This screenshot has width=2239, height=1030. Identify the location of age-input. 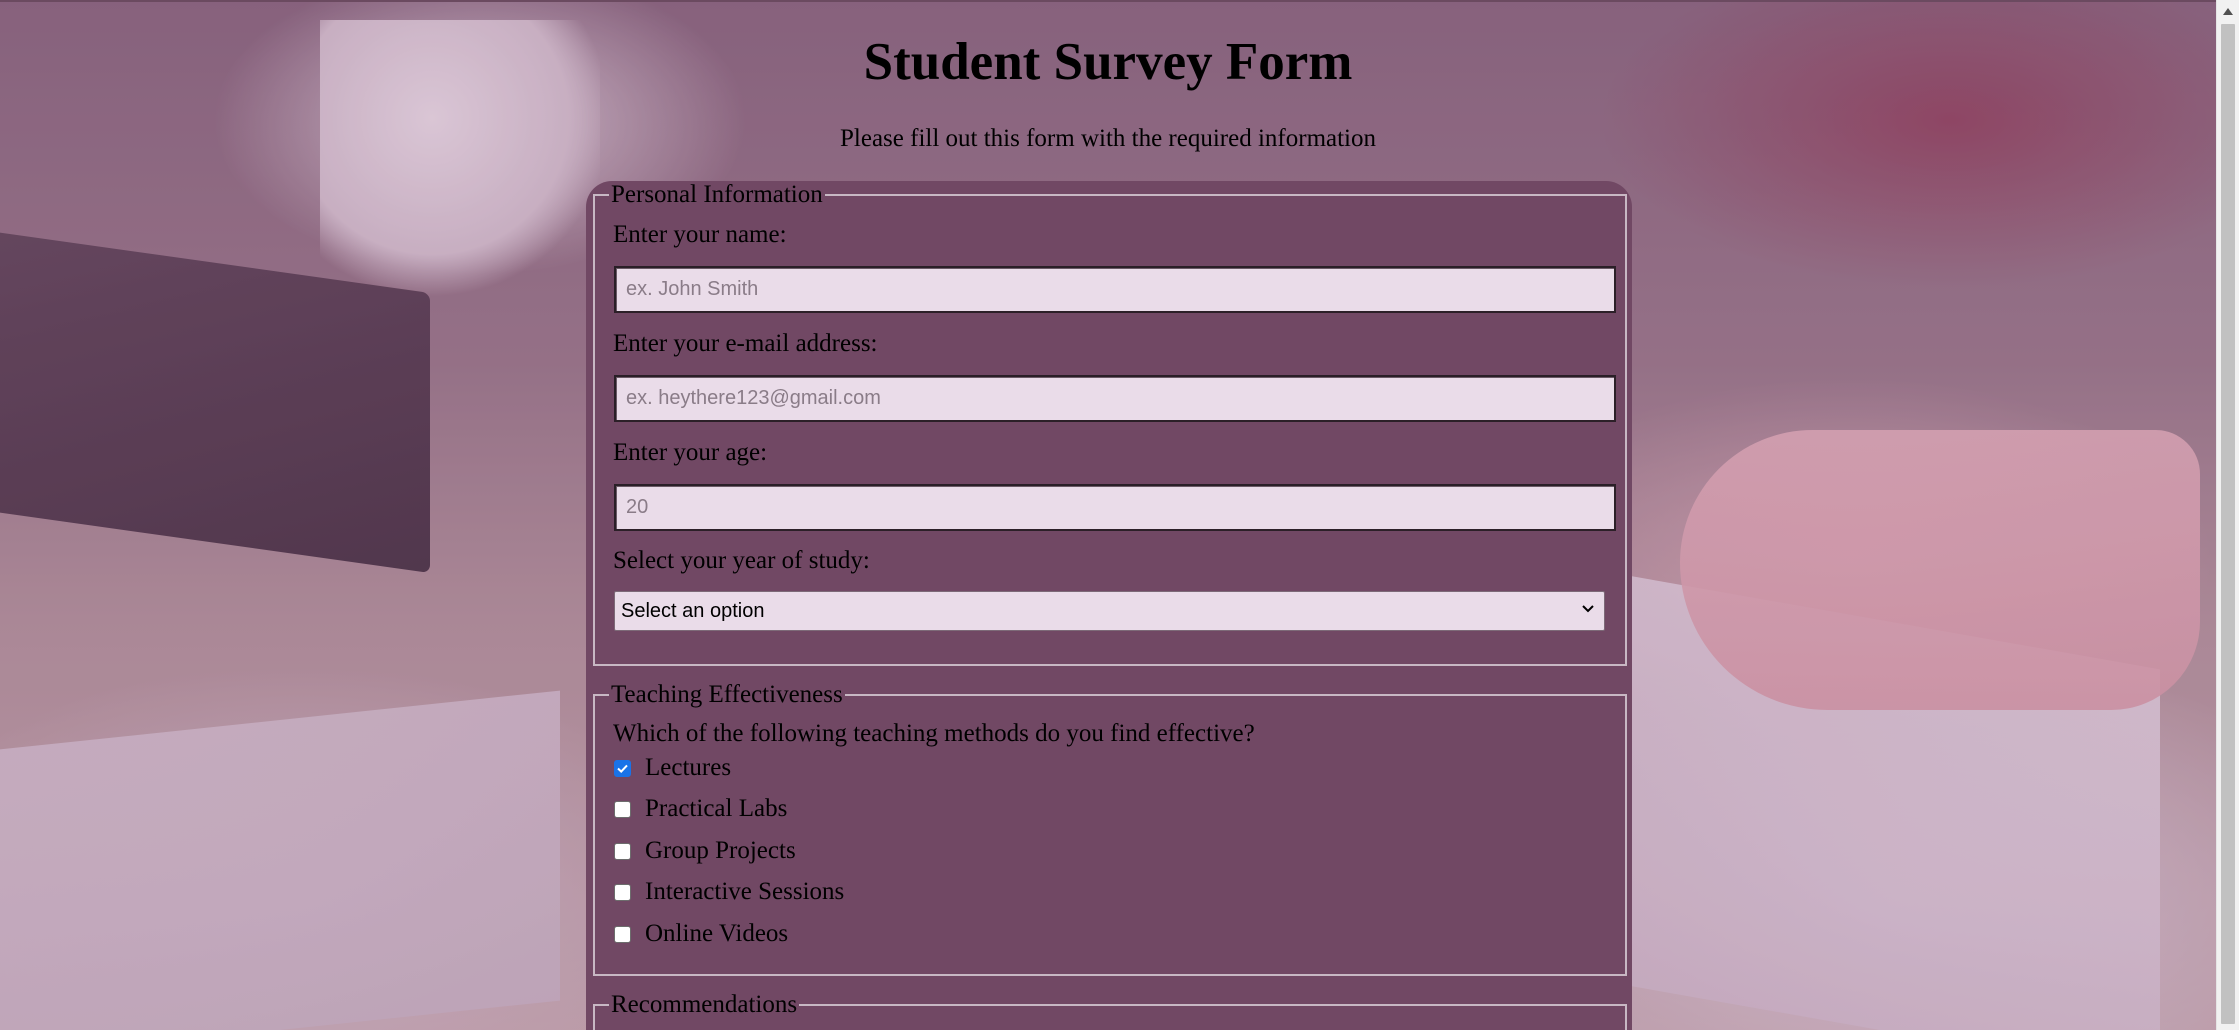
(1115, 507).